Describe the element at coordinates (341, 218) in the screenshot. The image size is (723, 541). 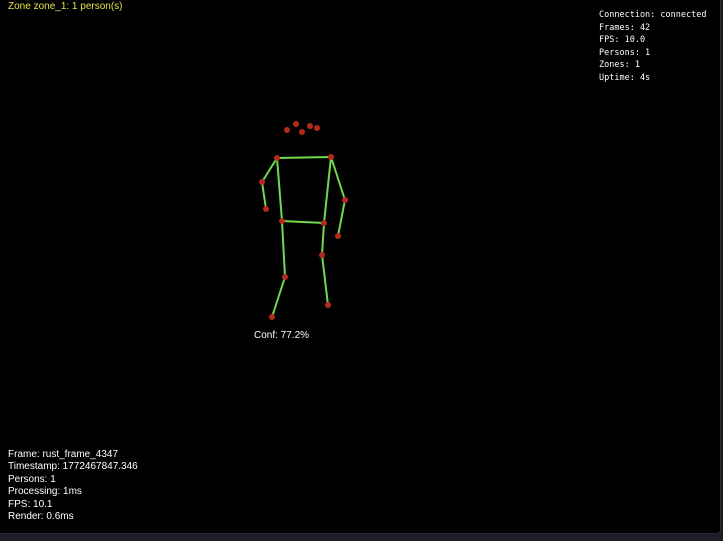
I see `bone-lel-lwr` at that location.